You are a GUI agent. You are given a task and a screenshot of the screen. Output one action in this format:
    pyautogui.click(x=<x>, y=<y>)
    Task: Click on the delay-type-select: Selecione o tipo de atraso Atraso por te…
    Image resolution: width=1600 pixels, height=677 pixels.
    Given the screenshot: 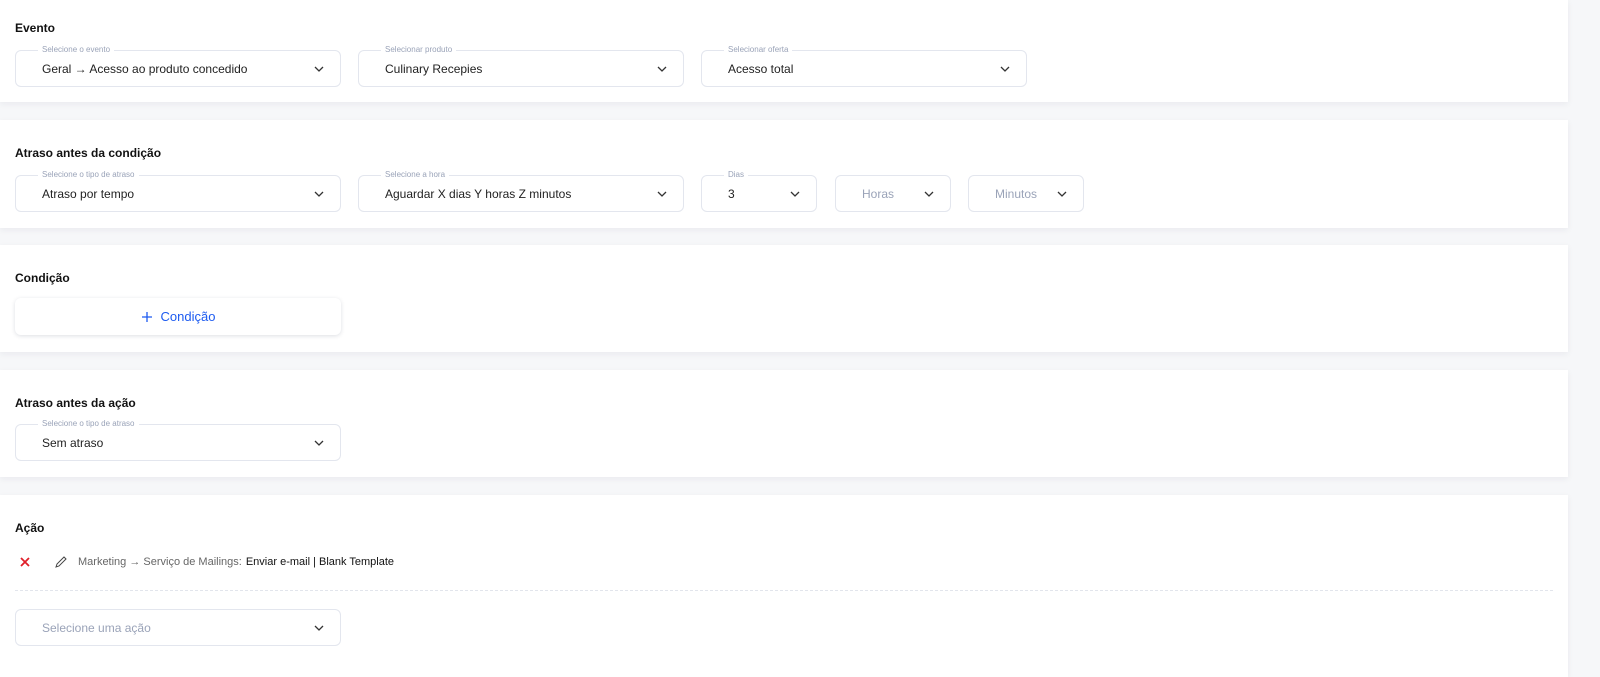 What is the action you would take?
    pyautogui.click(x=178, y=191)
    